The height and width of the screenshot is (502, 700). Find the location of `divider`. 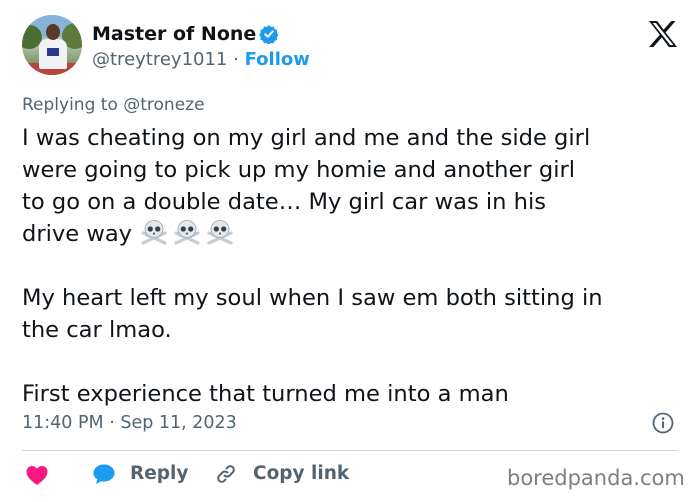

divider is located at coordinates (350, 450).